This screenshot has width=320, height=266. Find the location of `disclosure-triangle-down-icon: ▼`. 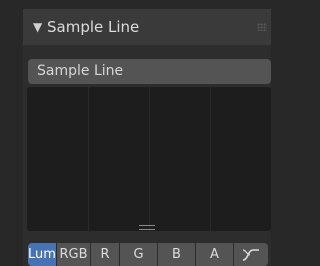

disclosure-triangle-down-icon: ▼ is located at coordinates (37, 27).